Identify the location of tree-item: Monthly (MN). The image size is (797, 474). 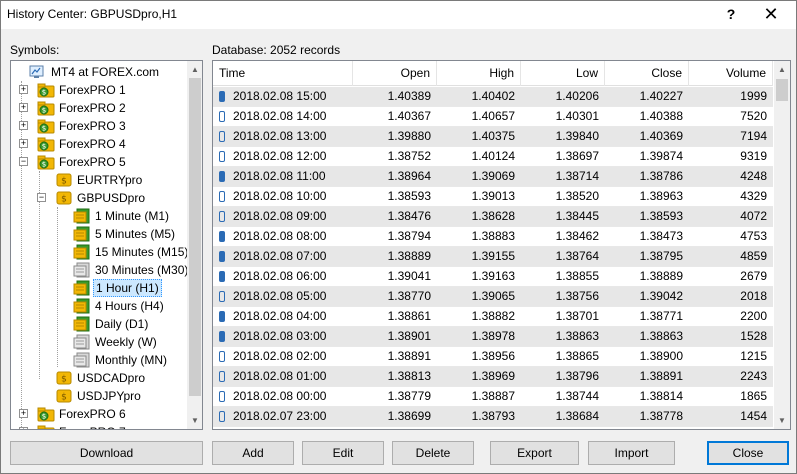
(99, 360).